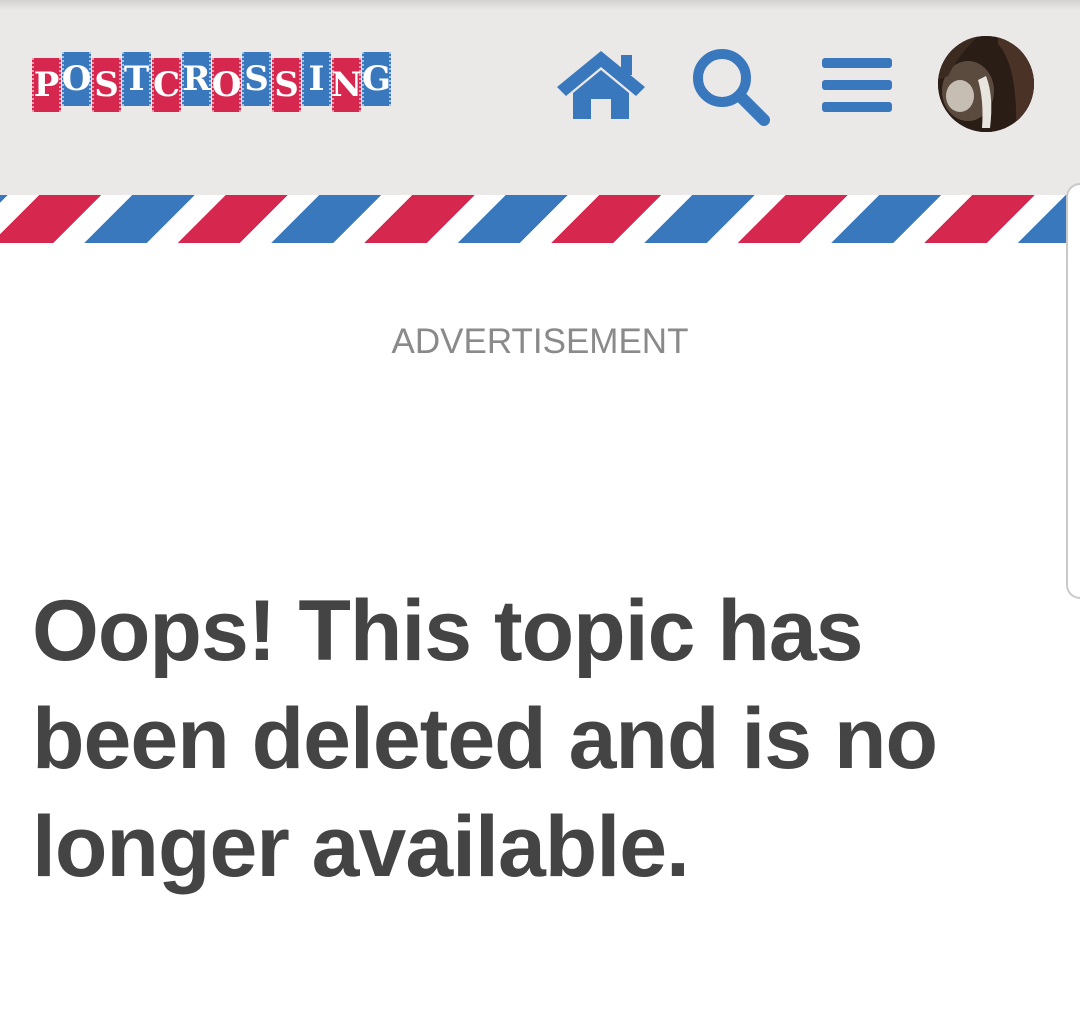  I want to click on user-avatar, so click(986, 84).